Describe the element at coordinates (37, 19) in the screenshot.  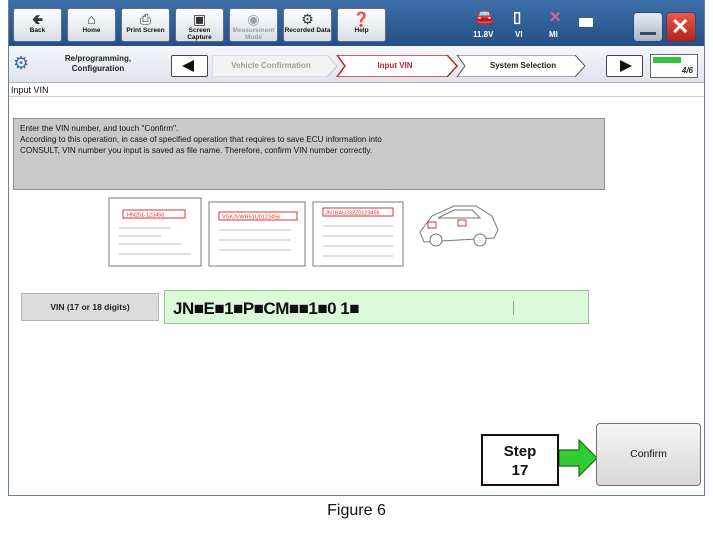
I see `back-arrow-icon: 🢀` at that location.